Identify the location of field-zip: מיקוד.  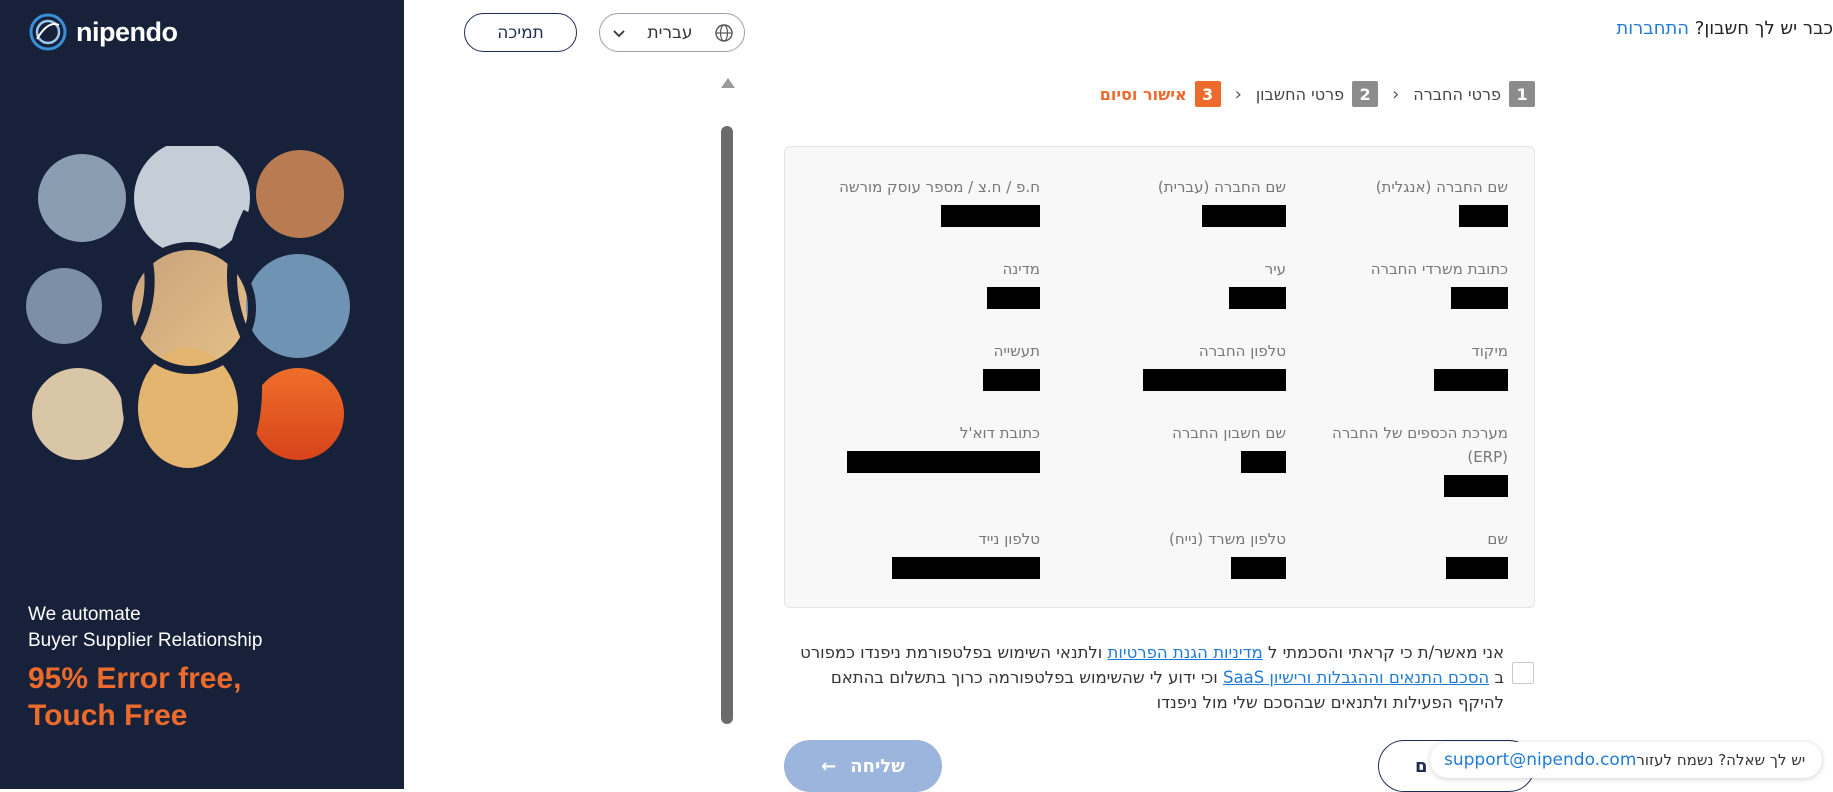
(1397, 380).